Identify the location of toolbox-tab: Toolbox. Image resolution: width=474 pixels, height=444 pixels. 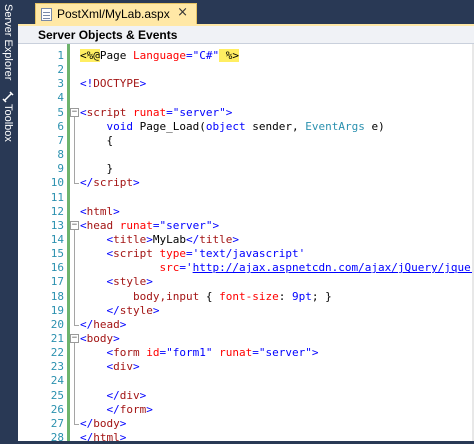
(9, 126).